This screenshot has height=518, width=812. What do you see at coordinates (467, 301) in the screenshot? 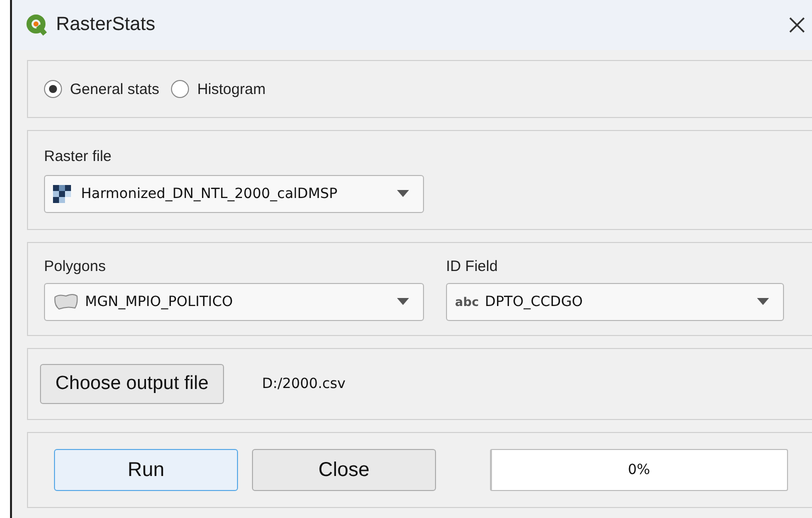
I see `field-type-tag: abc` at bounding box center [467, 301].